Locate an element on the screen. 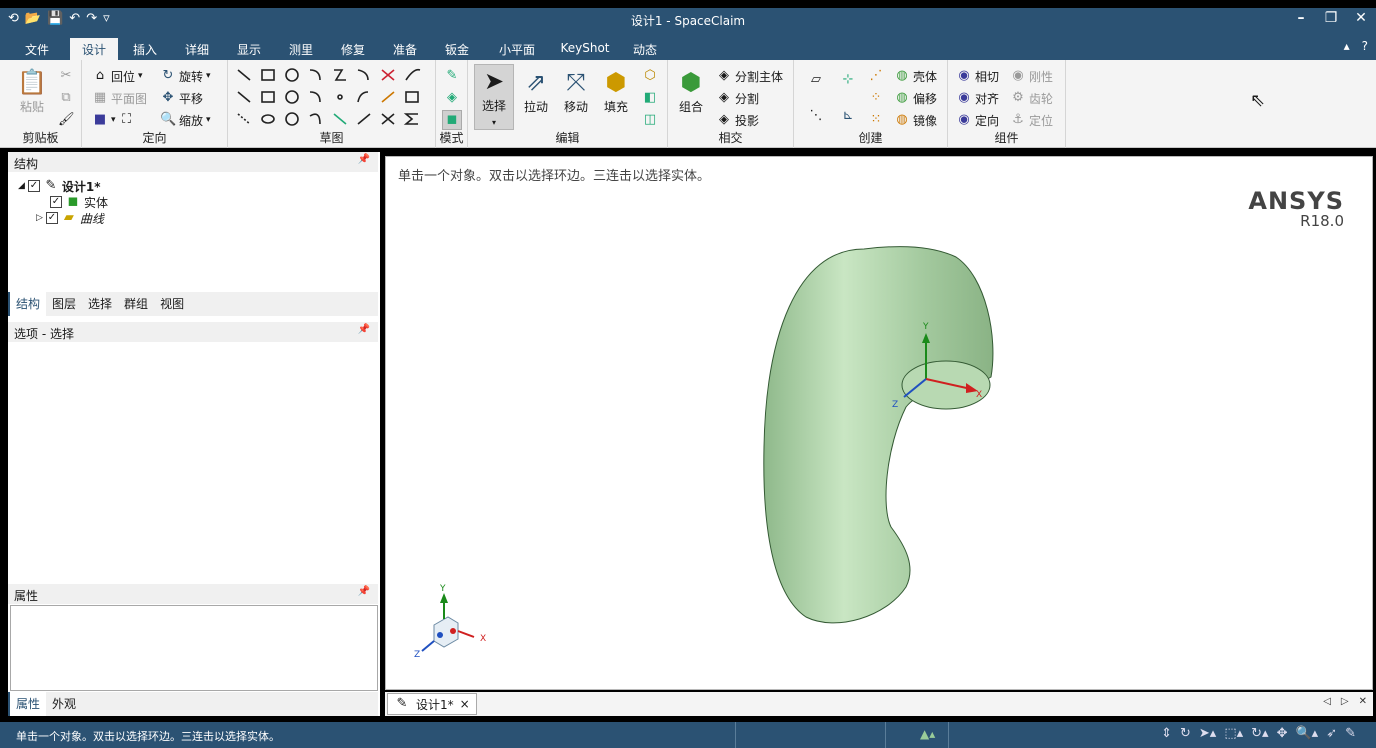 Image resolution: width=1376 pixels, height=748 pixels. tree-node-curves: ▷ ✓ ▰ 曲线 is located at coordinates (70, 218).